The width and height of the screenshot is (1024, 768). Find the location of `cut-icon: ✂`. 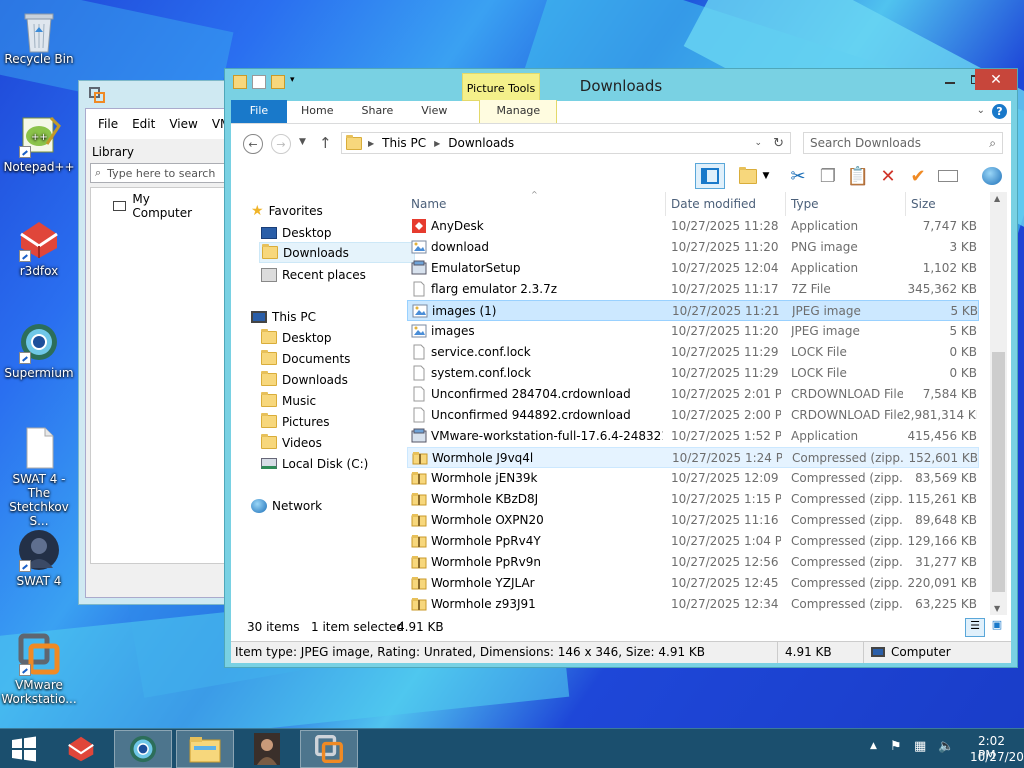

cut-icon: ✂ is located at coordinates (798, 176).